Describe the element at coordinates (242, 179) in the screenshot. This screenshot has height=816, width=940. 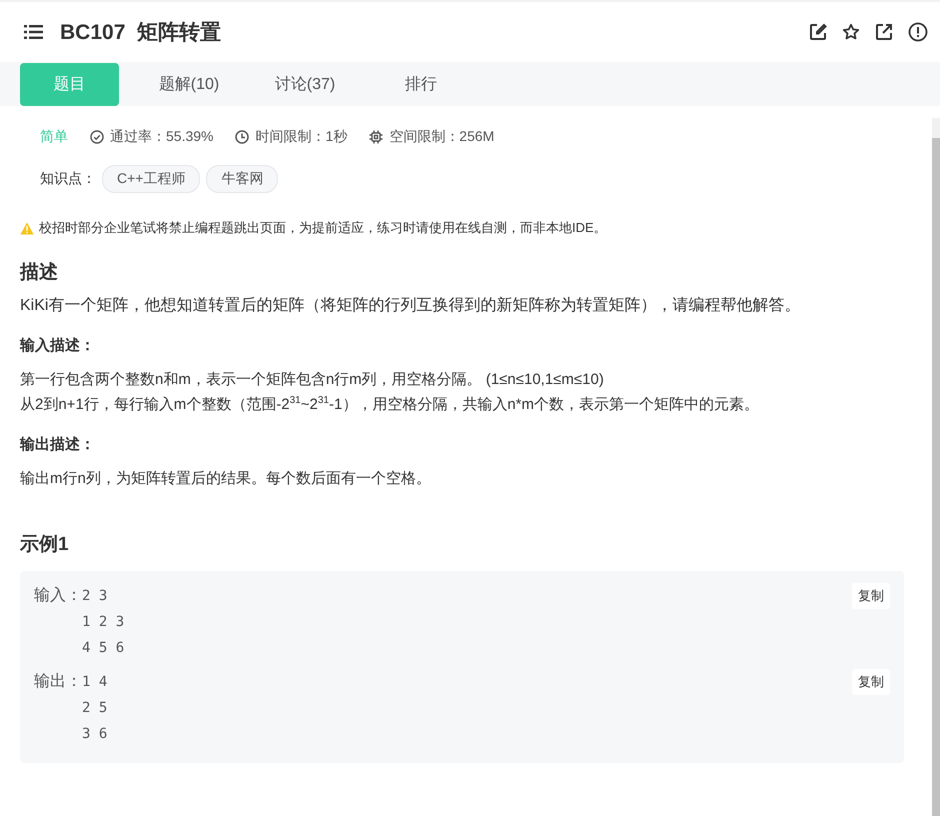
I see `knowledge-tag: 牛客网` at that location.